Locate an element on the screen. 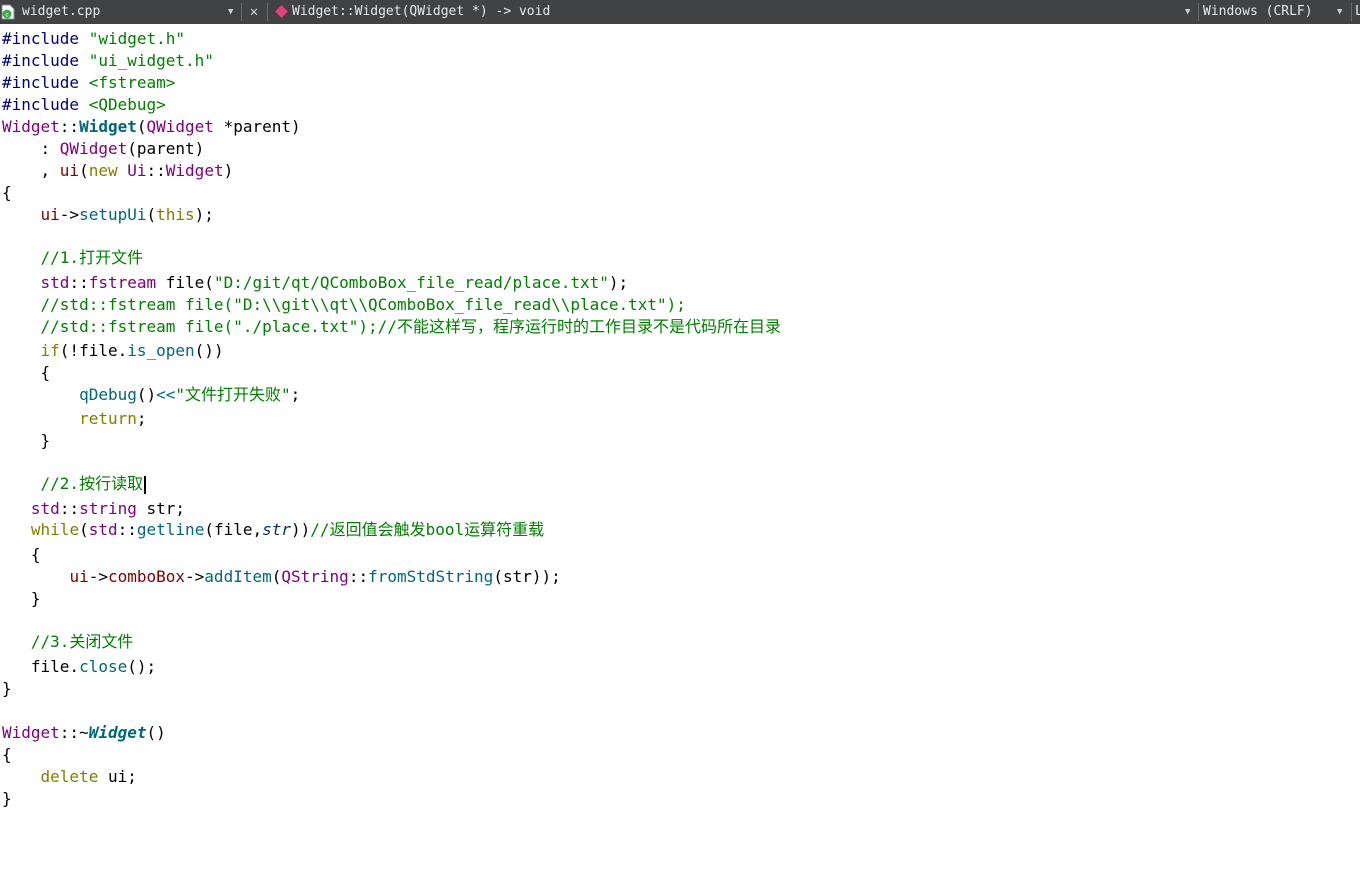 The image size is (1360, 889). function-token: setupUi is located at coordinates (113, 214).